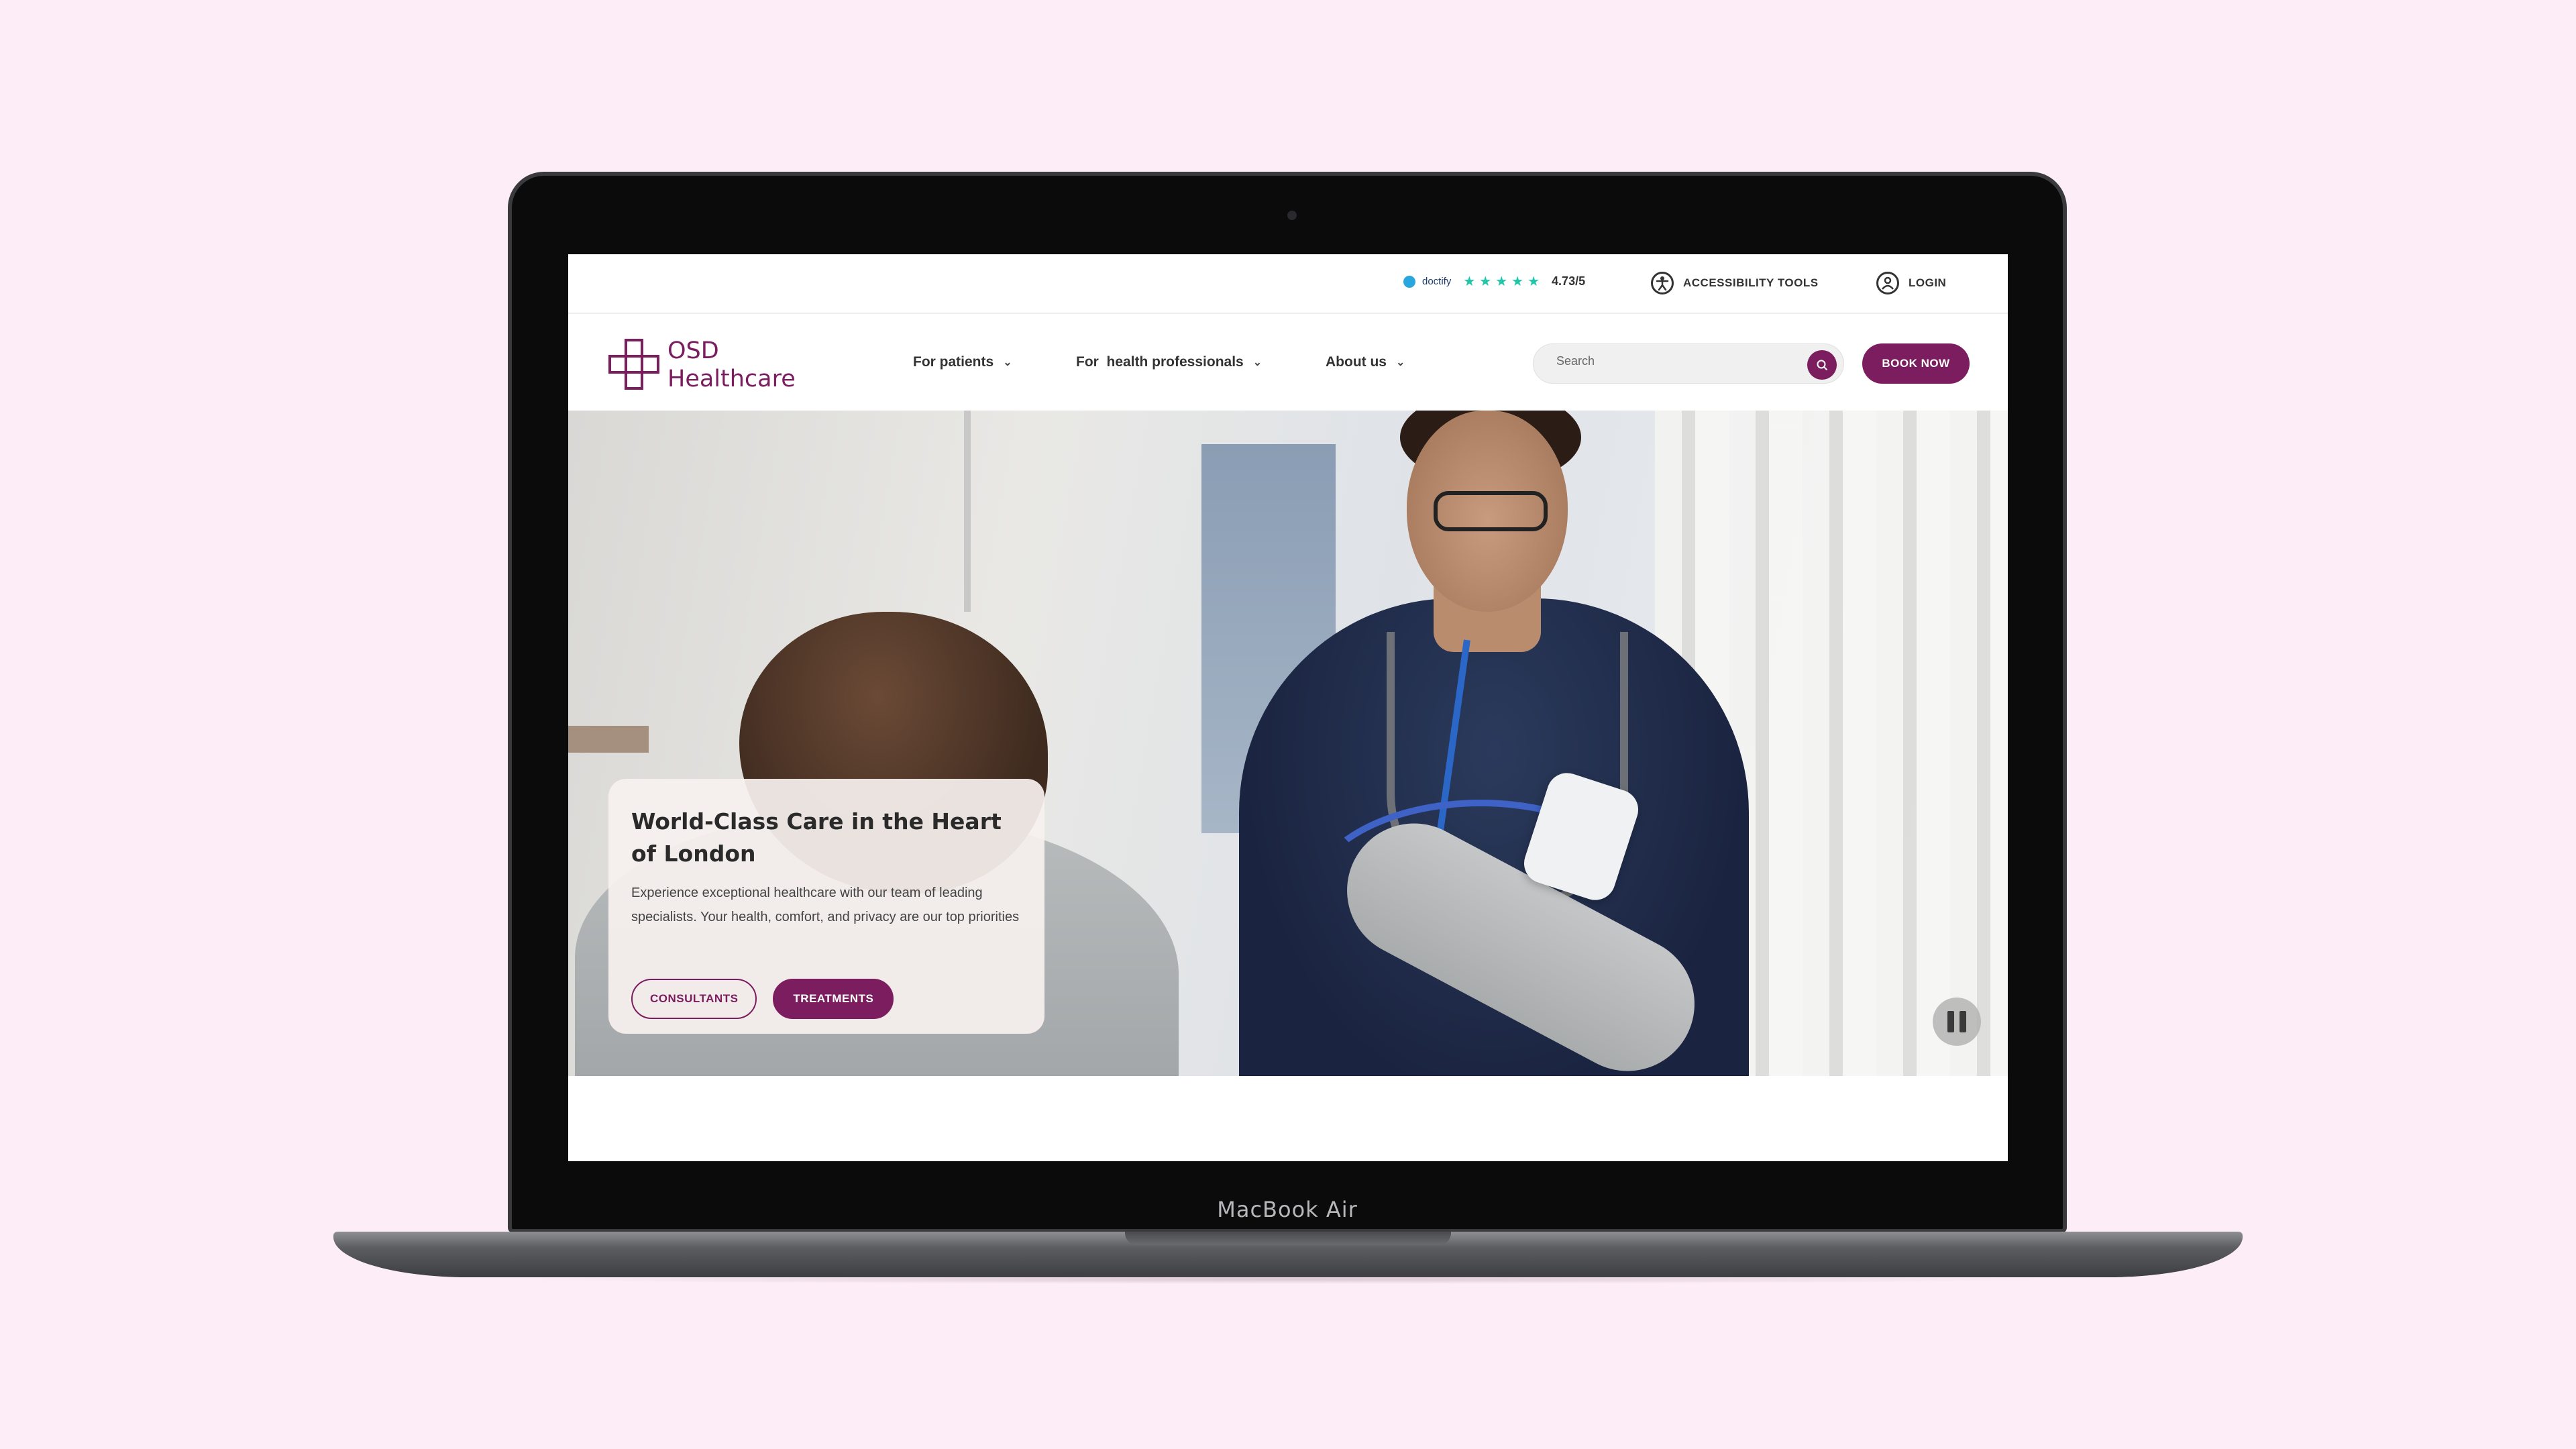 The width and height of the screenshot is (2576, 1449). Describe the element at coordinates (1957, 1022) in the screenshot. I see `pause-button` at that location.